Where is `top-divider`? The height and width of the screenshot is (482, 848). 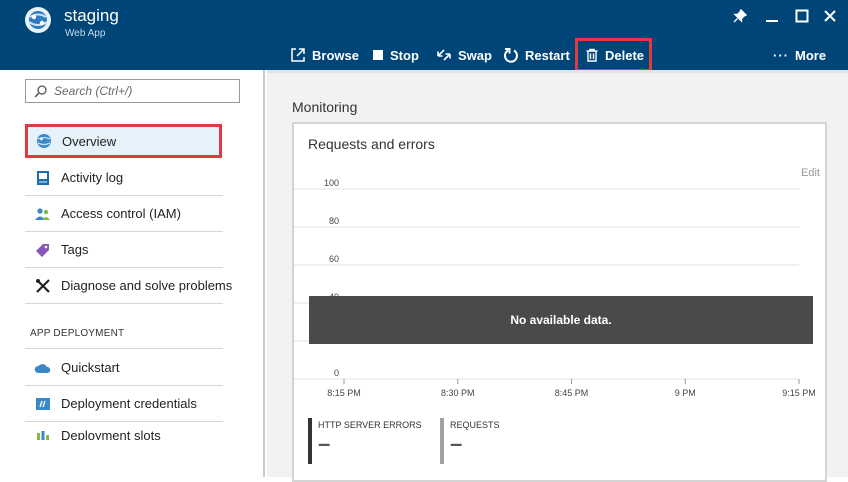 top-divider is located at coordinates (557, 71).